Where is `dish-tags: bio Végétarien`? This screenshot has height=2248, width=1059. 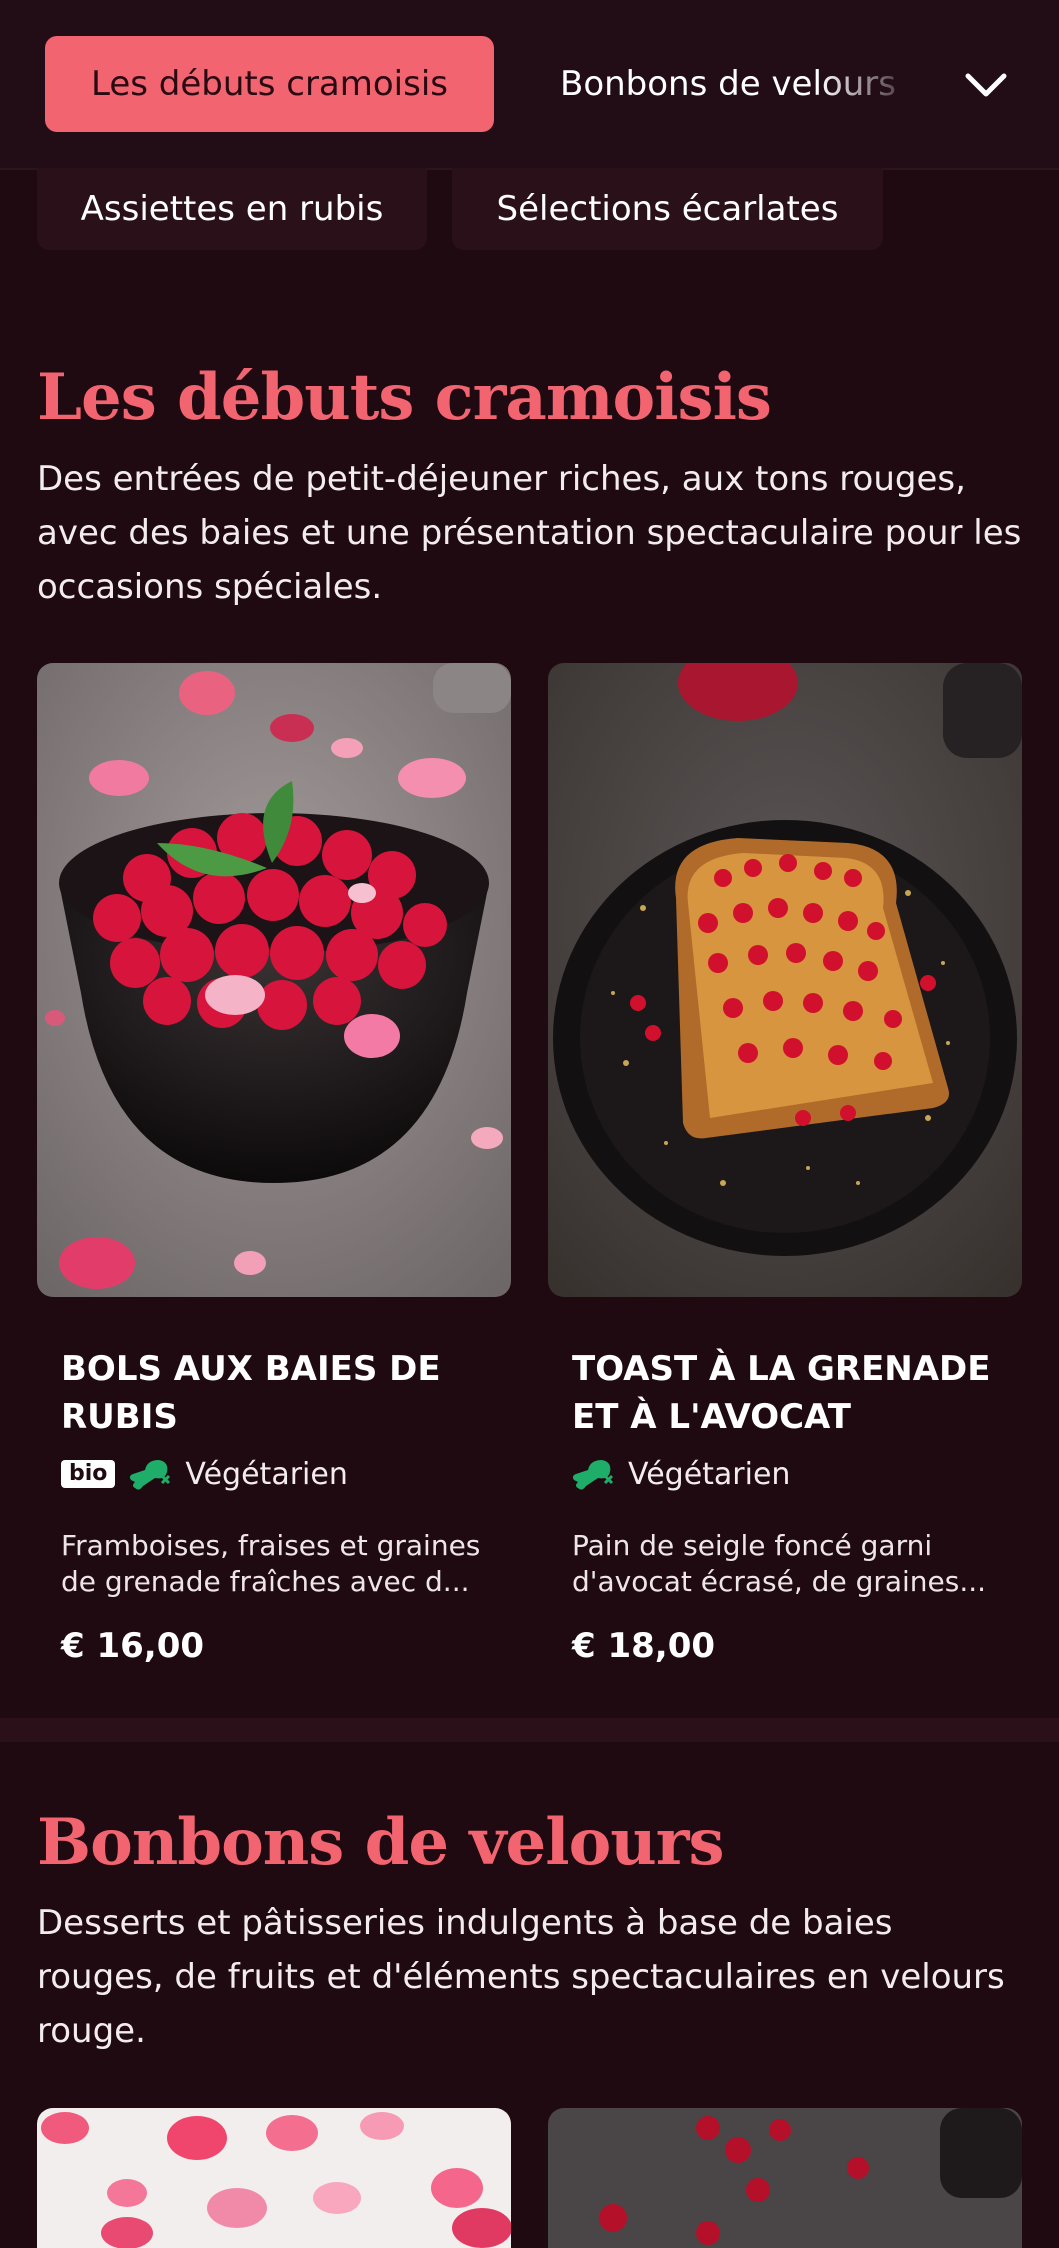 dish-tags: bio Végétarien is located at coordinates (204, 1474).